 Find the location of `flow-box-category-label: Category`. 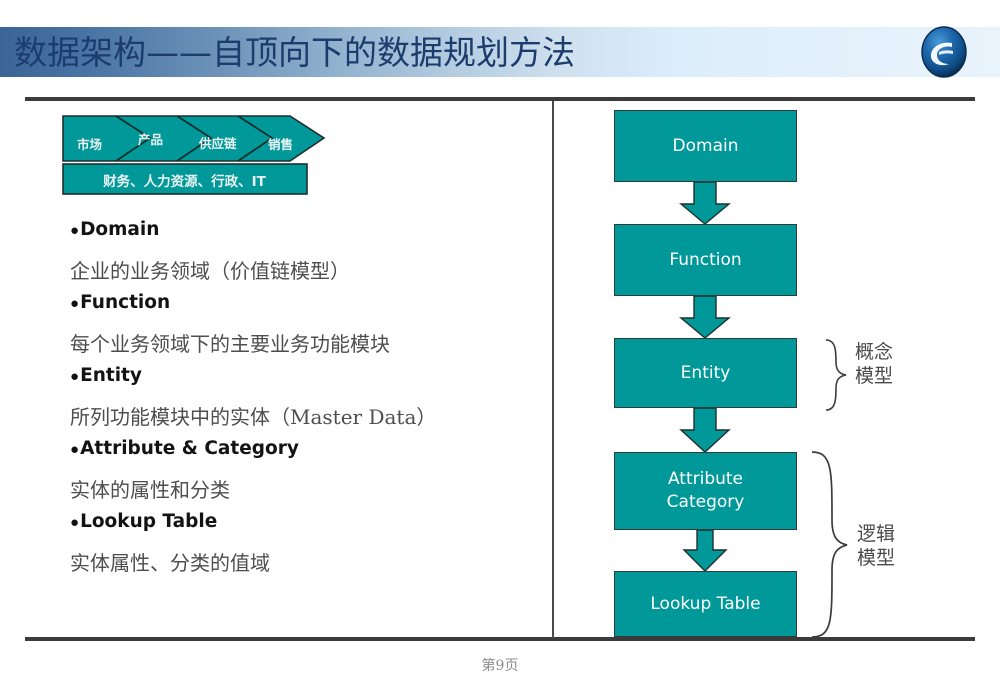

flow-box-category-label: Category is located at coordinates (705, 502).